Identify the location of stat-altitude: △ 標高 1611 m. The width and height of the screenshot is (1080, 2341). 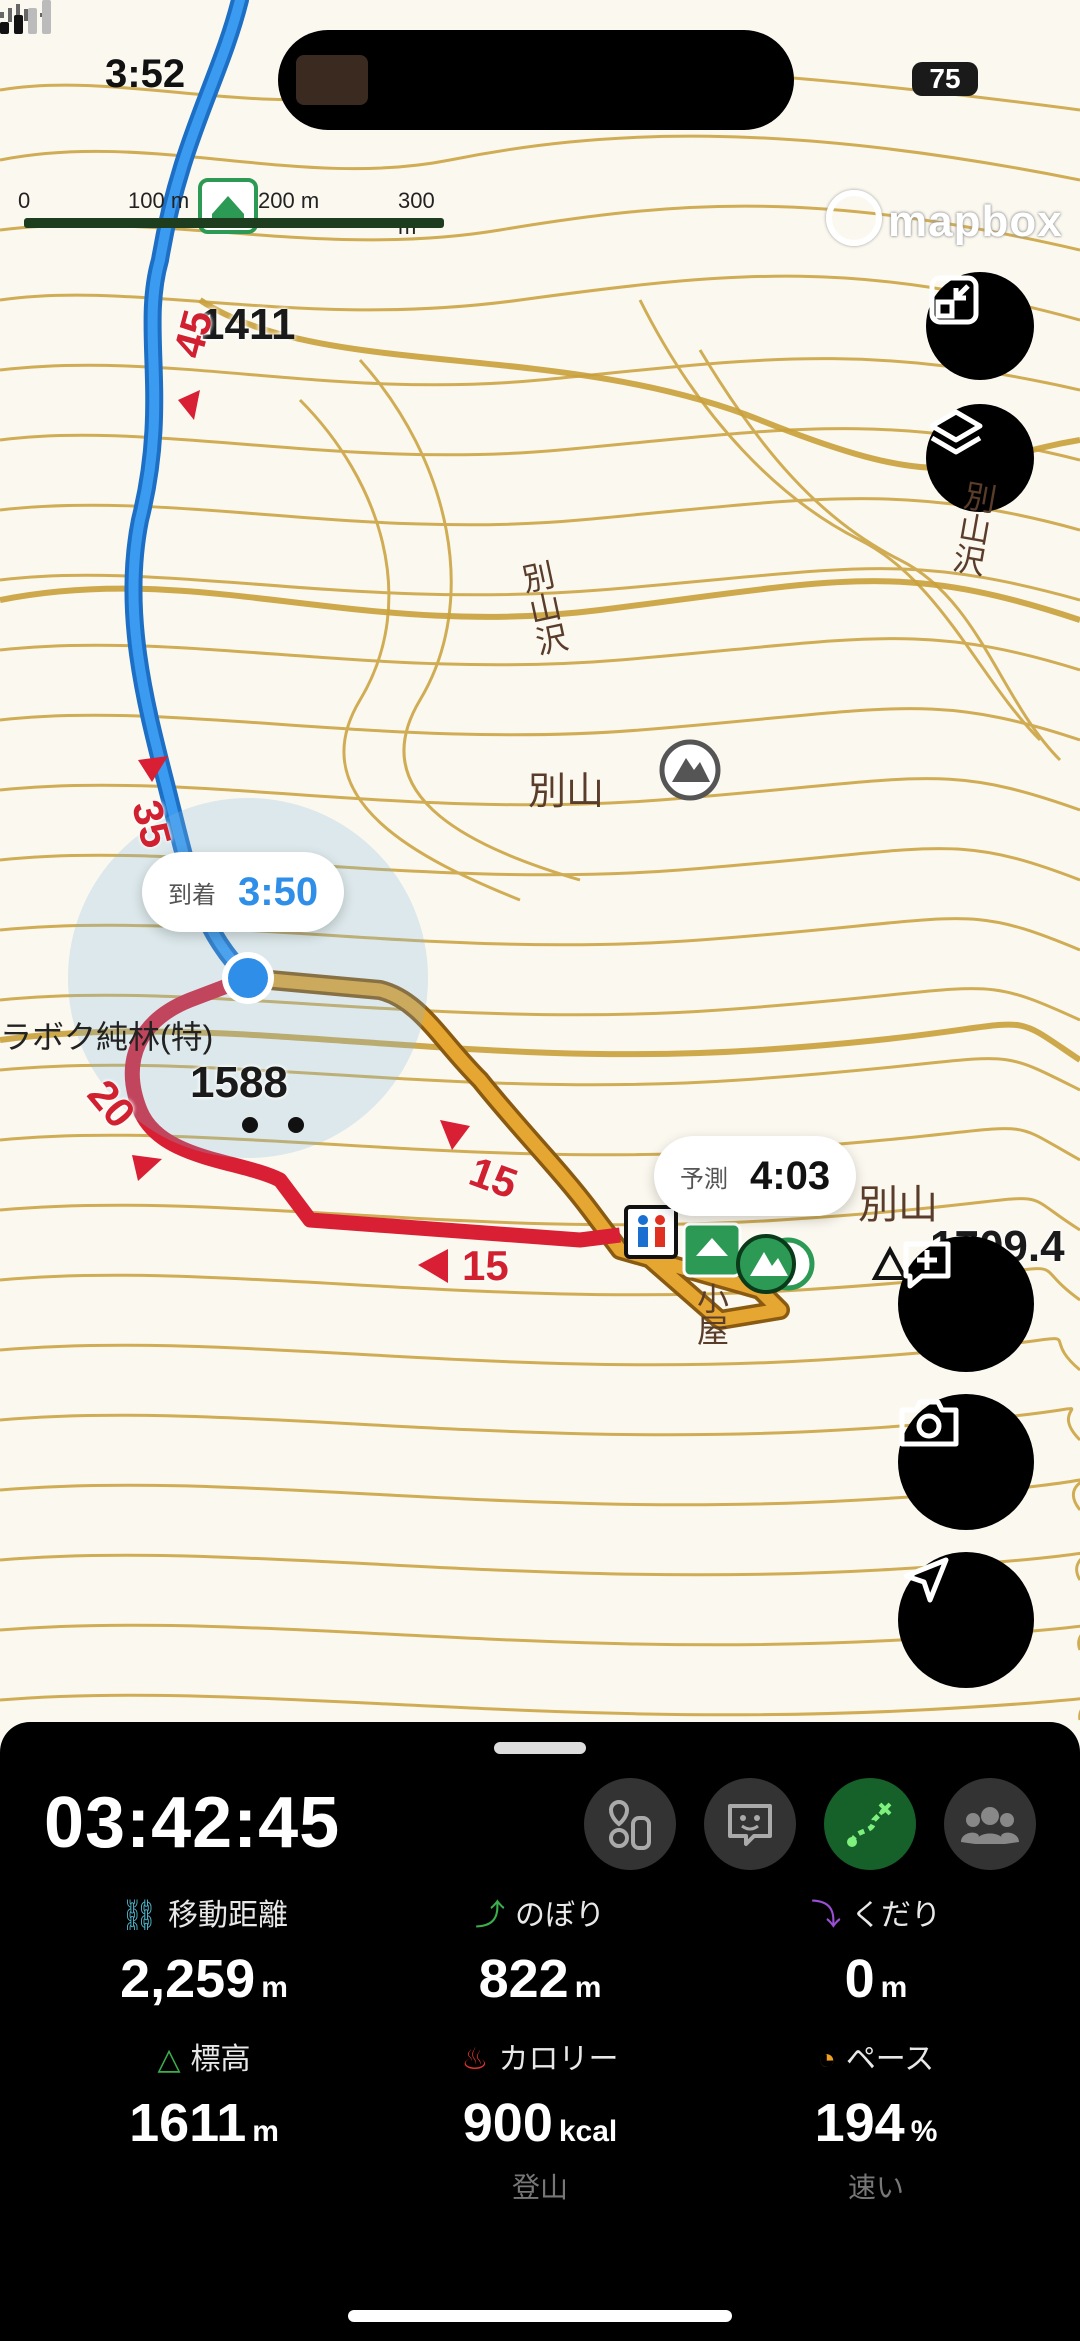
(204, 2098).